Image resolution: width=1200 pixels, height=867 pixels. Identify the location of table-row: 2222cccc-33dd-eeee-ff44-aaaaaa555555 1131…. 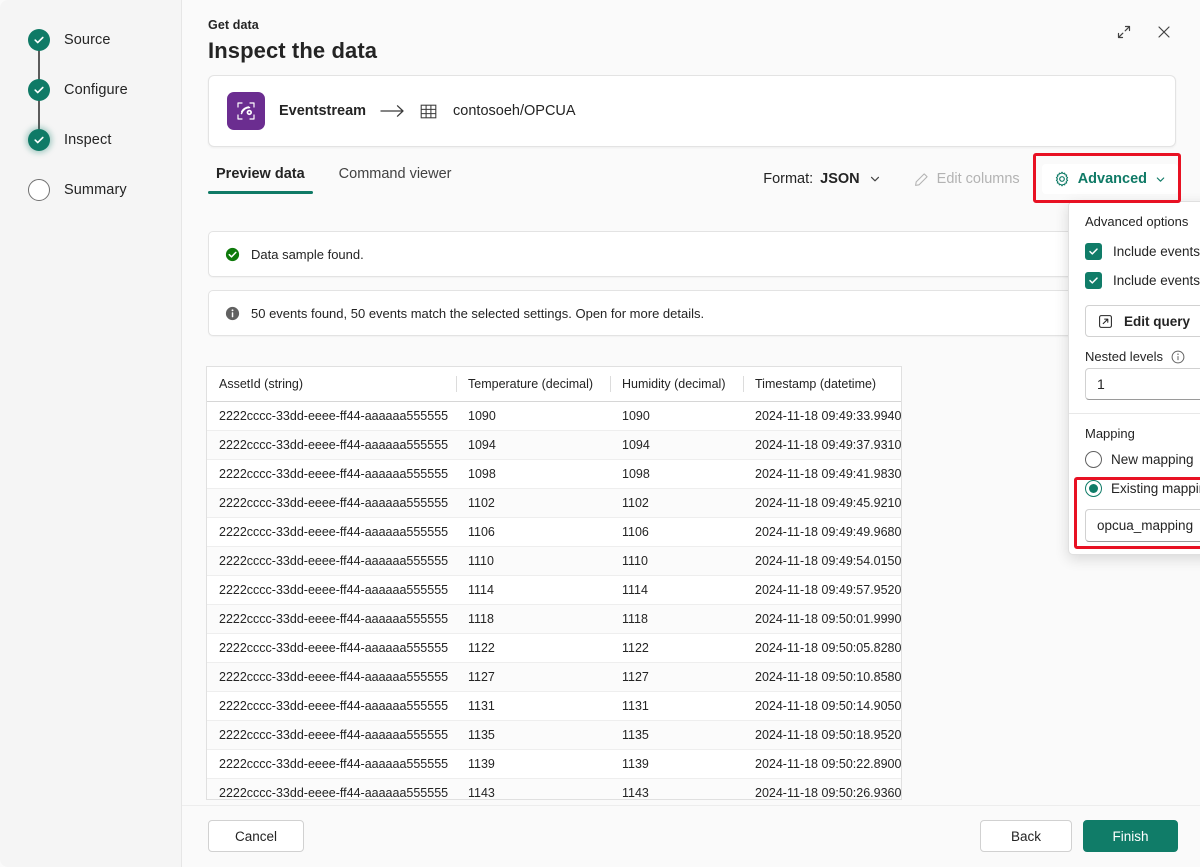
(554, 706).